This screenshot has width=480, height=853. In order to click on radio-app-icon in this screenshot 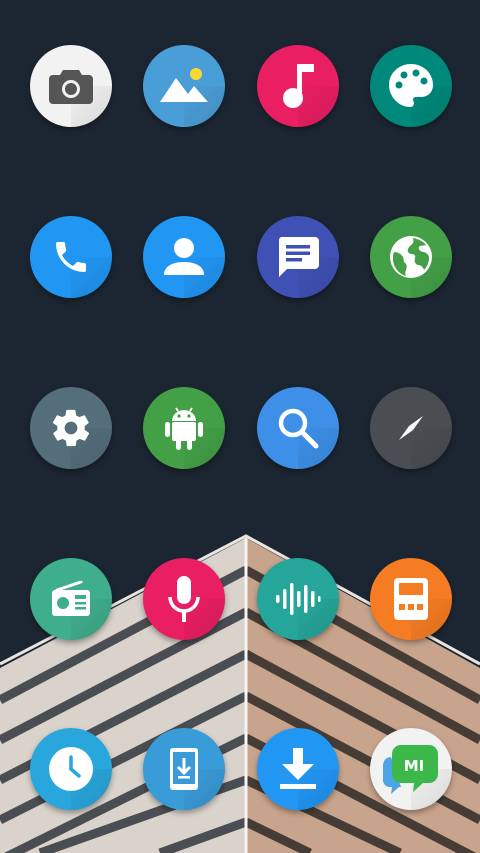, I will do `click(71, 599)`.